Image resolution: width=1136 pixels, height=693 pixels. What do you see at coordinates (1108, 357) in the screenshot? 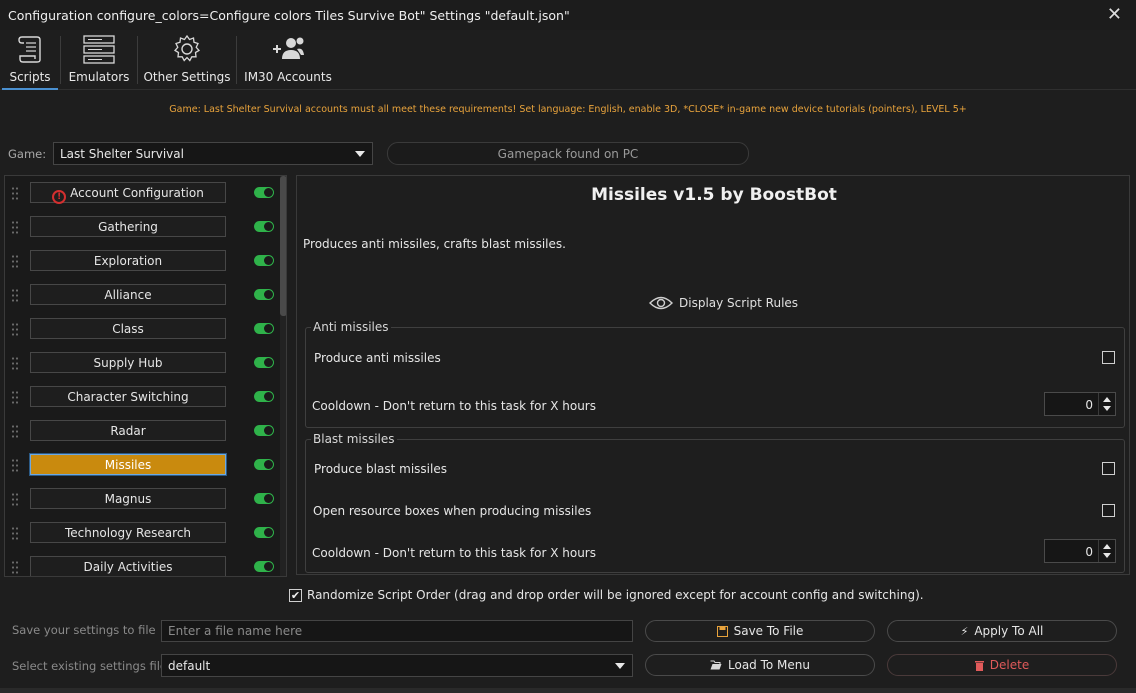
I see `produce-anti-checkbox` at bounding box center [1108, 357].